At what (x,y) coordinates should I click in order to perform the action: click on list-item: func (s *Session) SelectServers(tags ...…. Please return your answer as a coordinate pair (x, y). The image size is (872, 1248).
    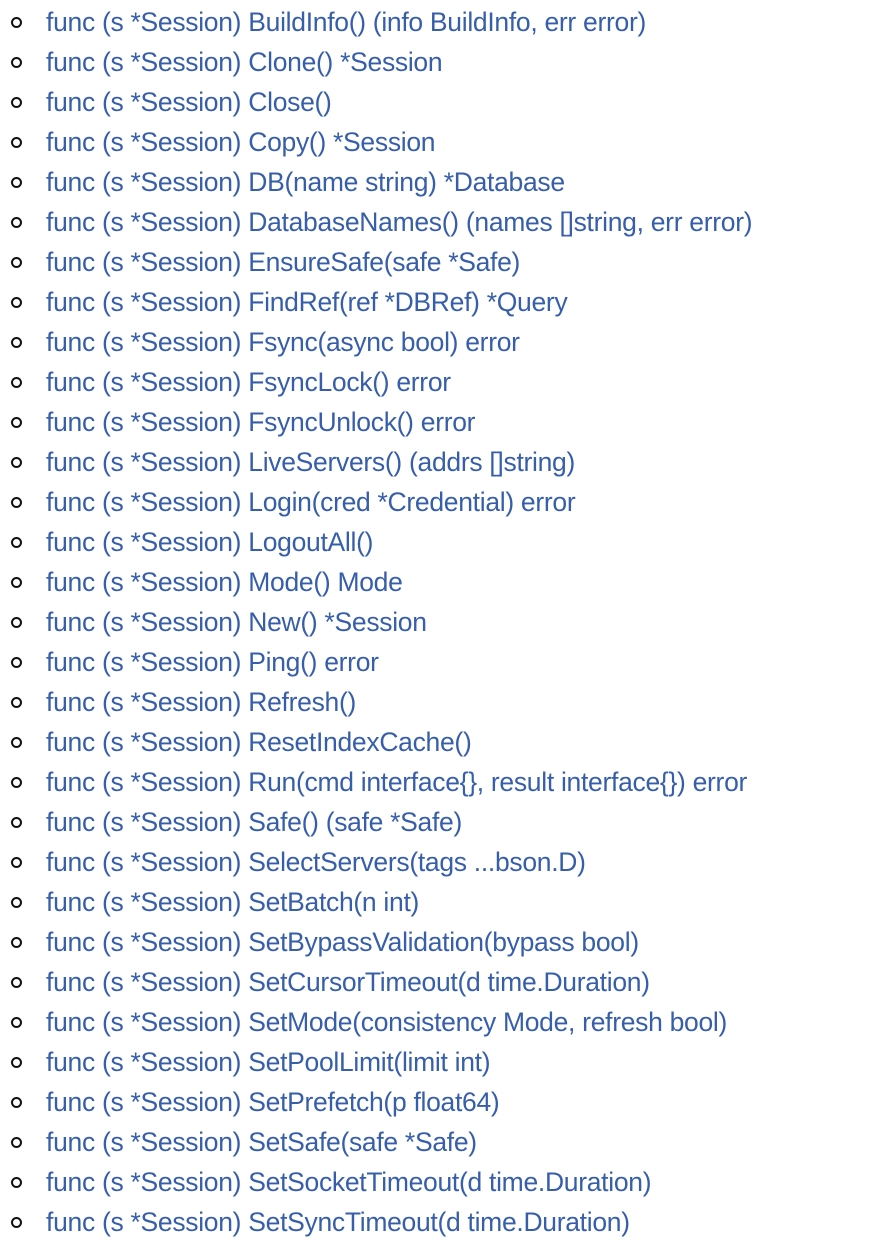
    Looking at the image, I should click on (436, 862).